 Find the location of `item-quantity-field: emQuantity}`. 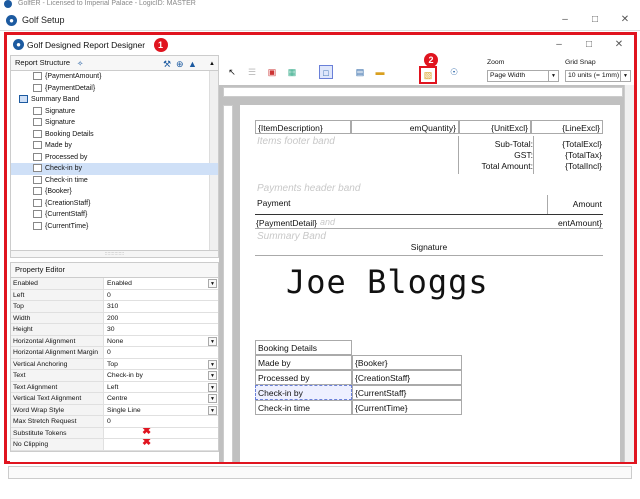

item-quantity-field: emQuantity} is located at coordinates (405, 127).